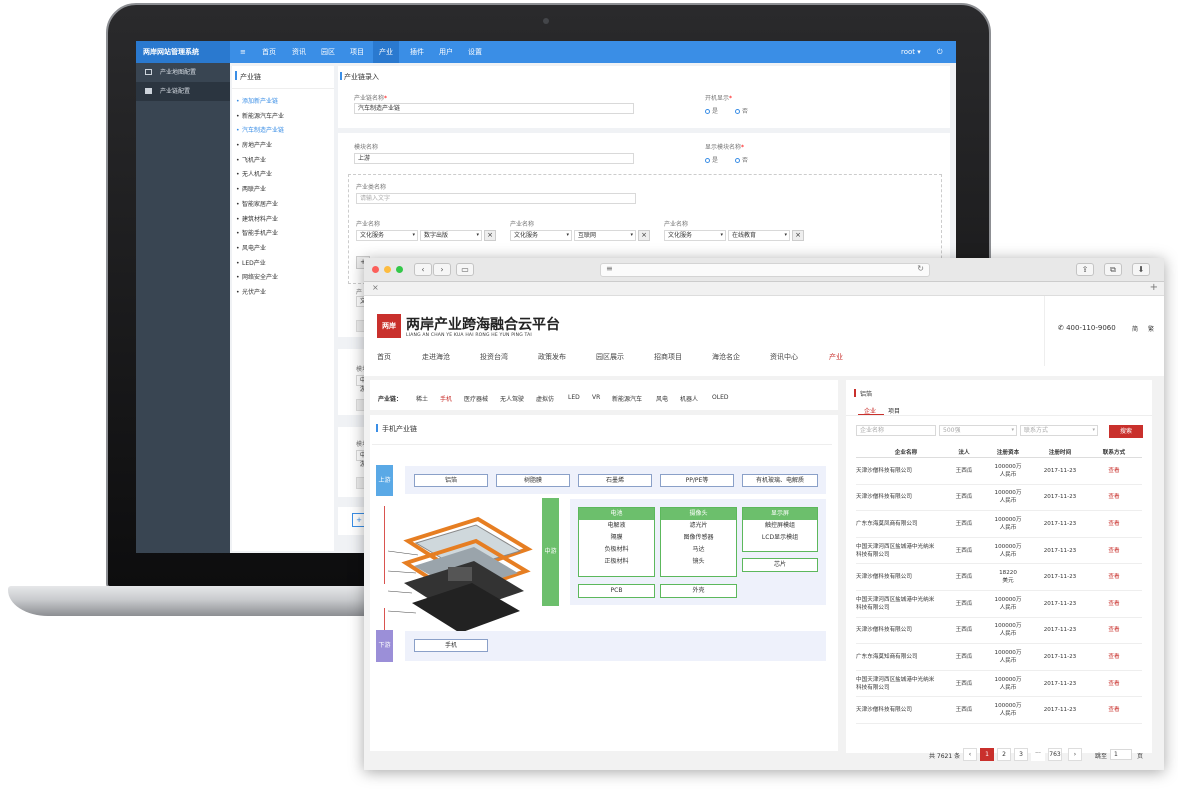 The image size is (1178, 800). I want to click on tree-item: 光伏产业, so click(283, 293).